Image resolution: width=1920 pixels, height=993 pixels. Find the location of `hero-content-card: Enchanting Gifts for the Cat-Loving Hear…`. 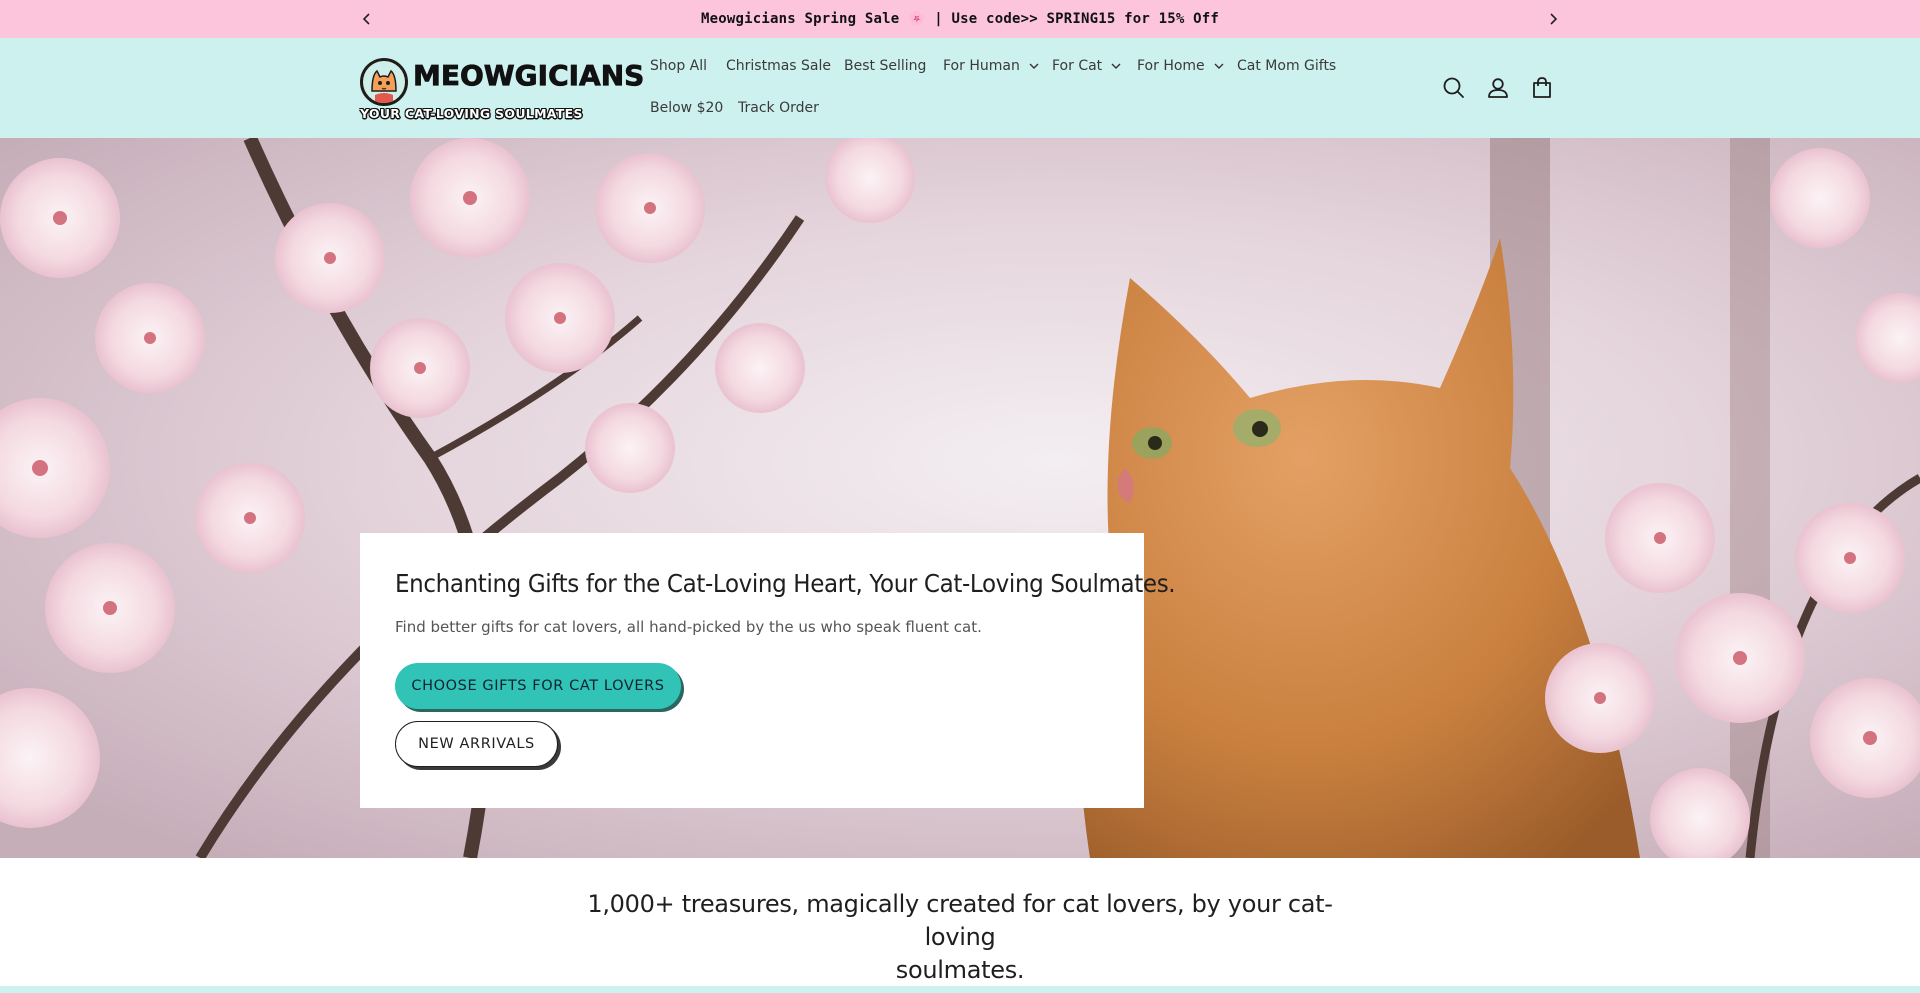

hero-content-card: Enchanting Gifts for the Cat-Loving Hear… is located at coordinates (768, 670).